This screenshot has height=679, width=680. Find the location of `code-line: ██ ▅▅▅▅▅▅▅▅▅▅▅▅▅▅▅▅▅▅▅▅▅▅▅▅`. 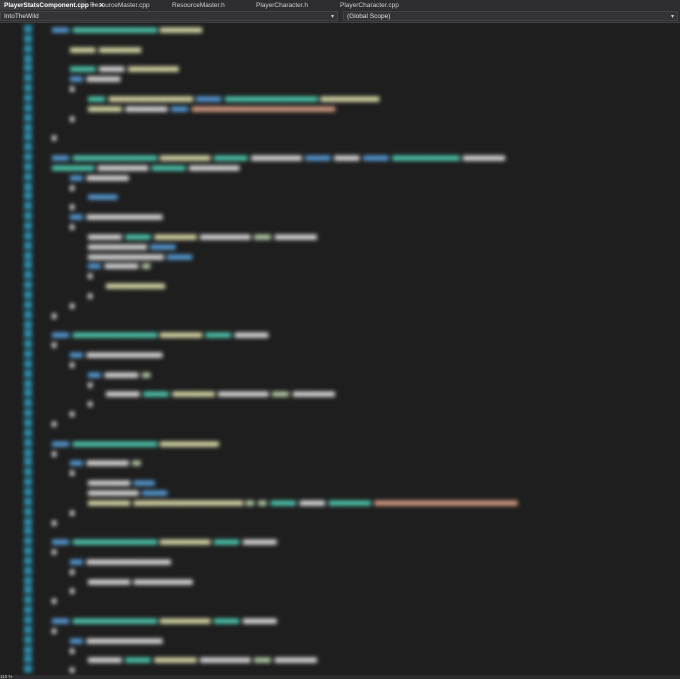

code-line: ██ ▅▅▅▅▅▅▅▅▅▅▅▅▅▅▅▅▅▅▅▅▅▅▅▅ is located at coordinates (340, 581).